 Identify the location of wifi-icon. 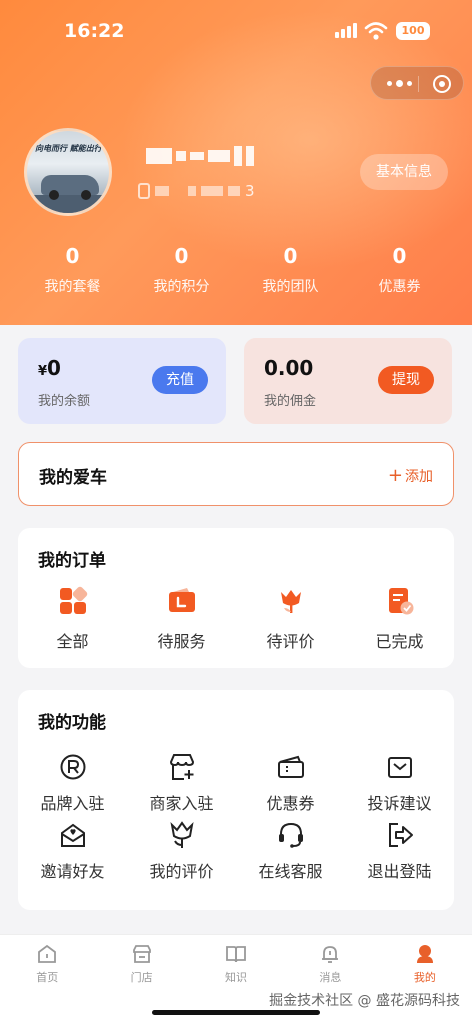
(376, 31).